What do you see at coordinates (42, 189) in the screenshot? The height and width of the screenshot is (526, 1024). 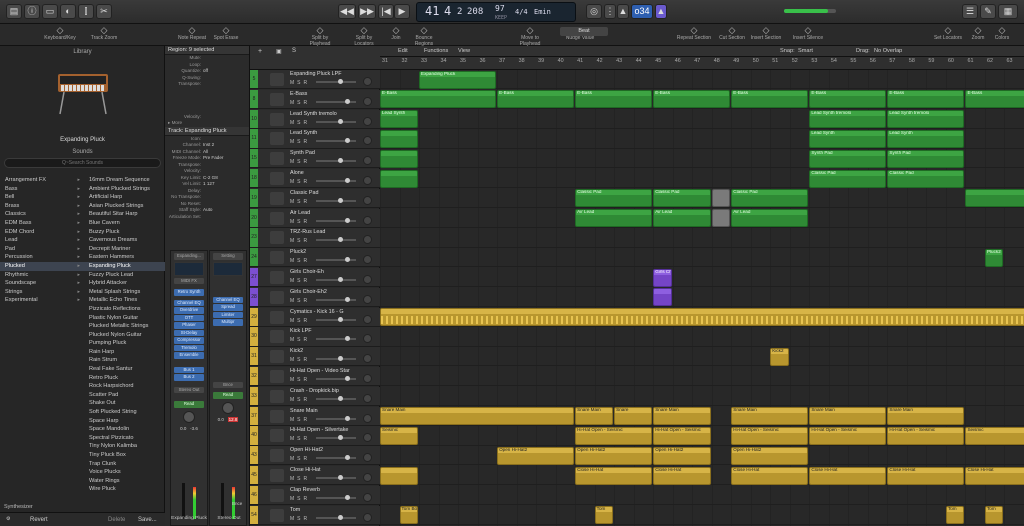 I see `category-item: Bass ▸` at bounding box center [42, 189].